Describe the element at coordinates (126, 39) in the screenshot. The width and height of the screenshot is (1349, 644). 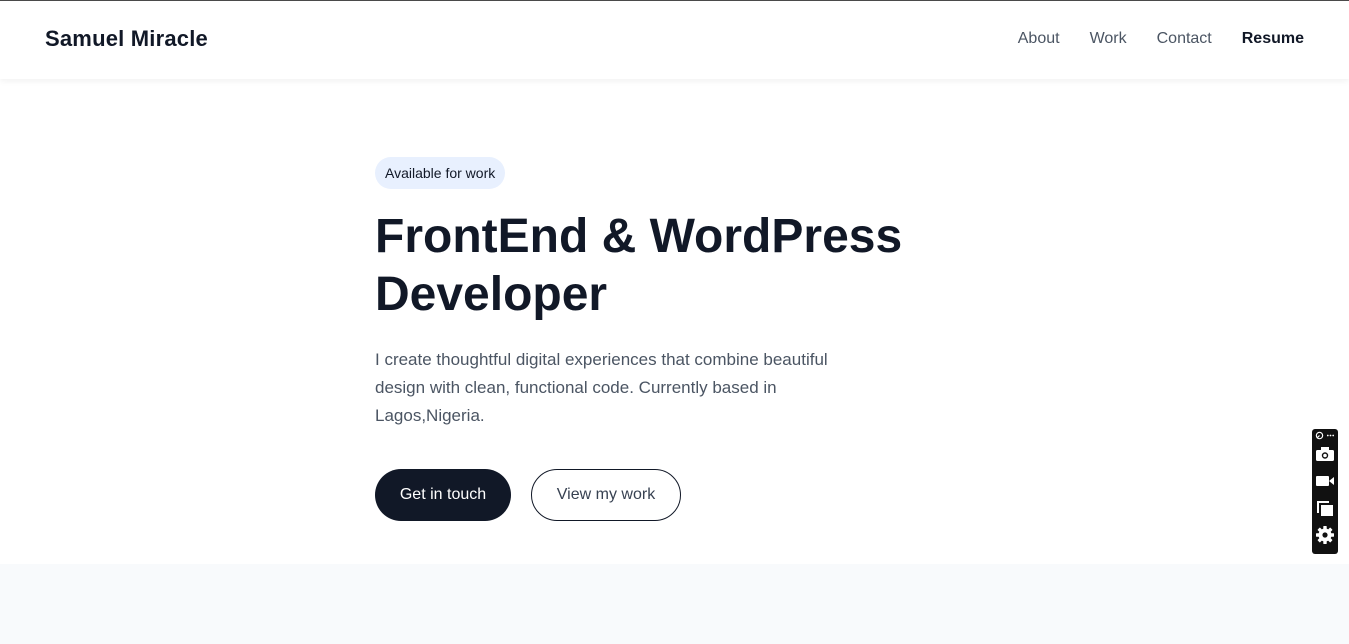
I see `brand-logo: Samuel Miracle` at that location.